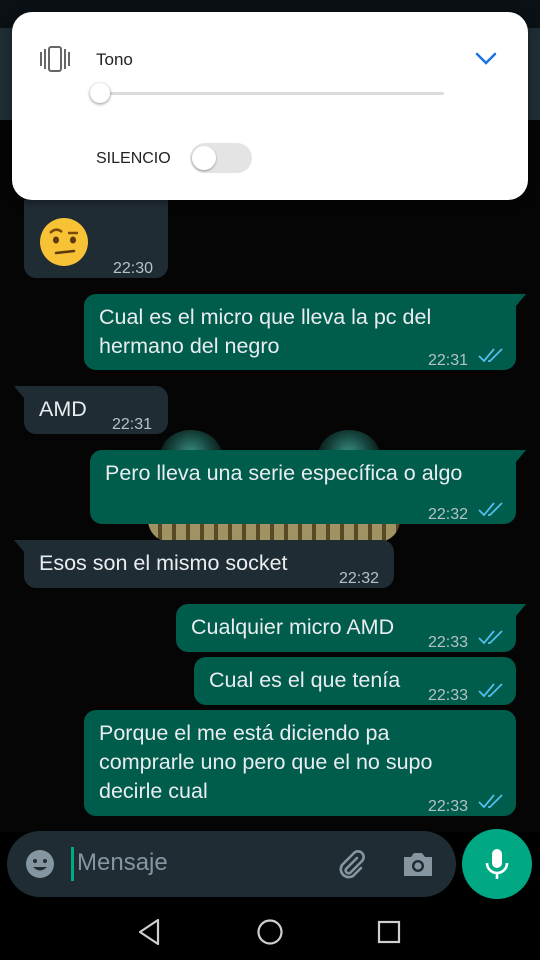 This screenshot has width=540, height=960. Describe the element at coordinates (91, 410) in the screenshot. I see `message-bubble-incoming: AMD 22:31` at that location.